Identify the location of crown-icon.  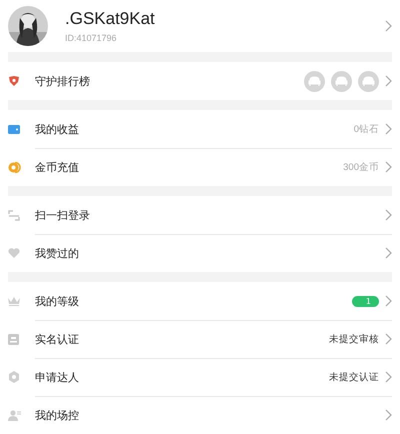
(14, 301).